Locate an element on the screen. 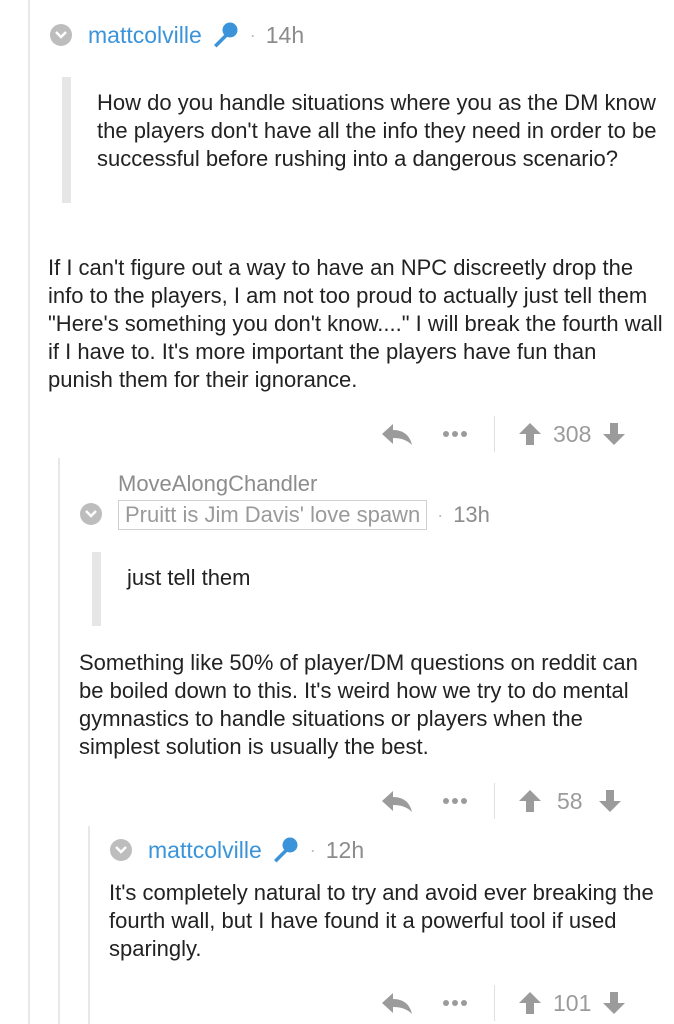 Image resolution: width=674 pixels, height=1024 pixels. author-link: MoveAlongChandler is located at coordinates (304, 484).